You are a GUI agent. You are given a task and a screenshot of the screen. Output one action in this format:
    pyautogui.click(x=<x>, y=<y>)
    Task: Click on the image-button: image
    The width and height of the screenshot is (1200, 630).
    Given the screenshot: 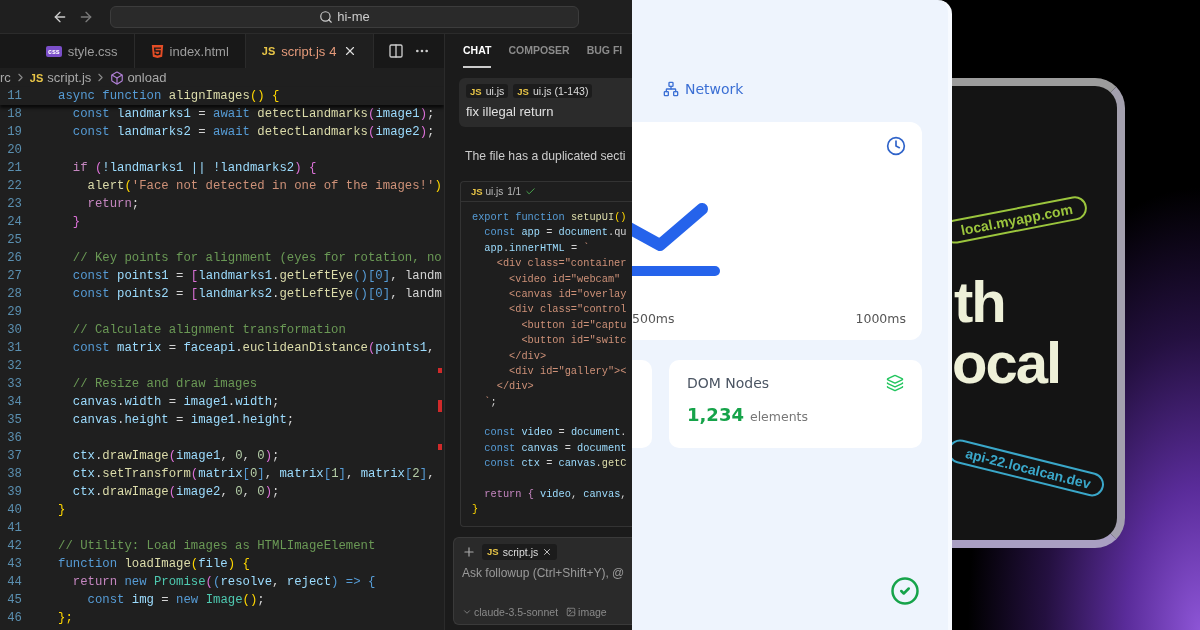 What is the action you would take?
    pyautogui.click(x=586, y=612)
    